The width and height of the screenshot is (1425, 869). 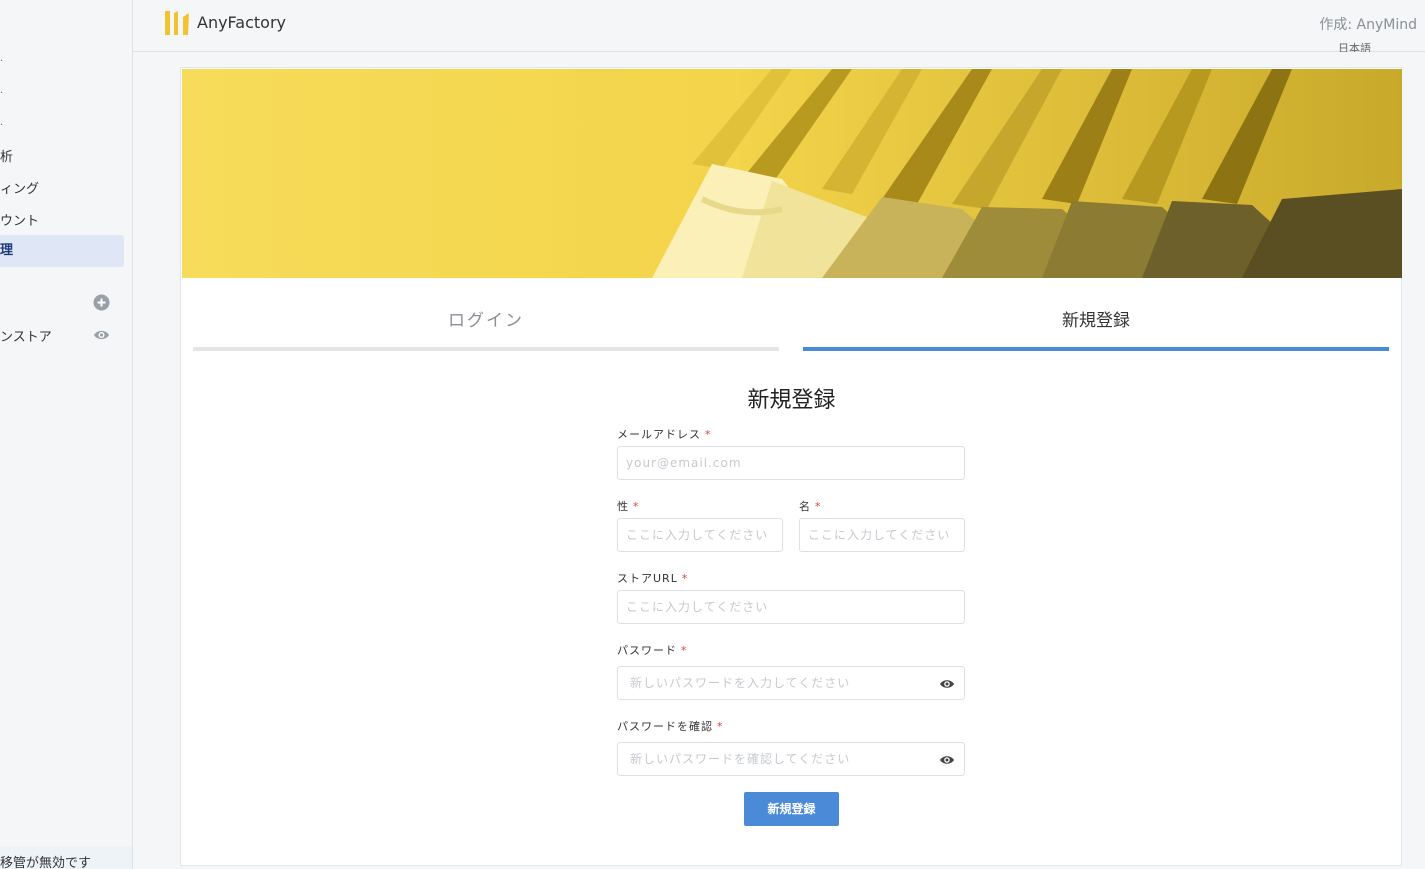 What do you see at coordinates (7, 250) in the screenshot?
I see `sidebar-item-label: 理` at bounding box center [7, 250].